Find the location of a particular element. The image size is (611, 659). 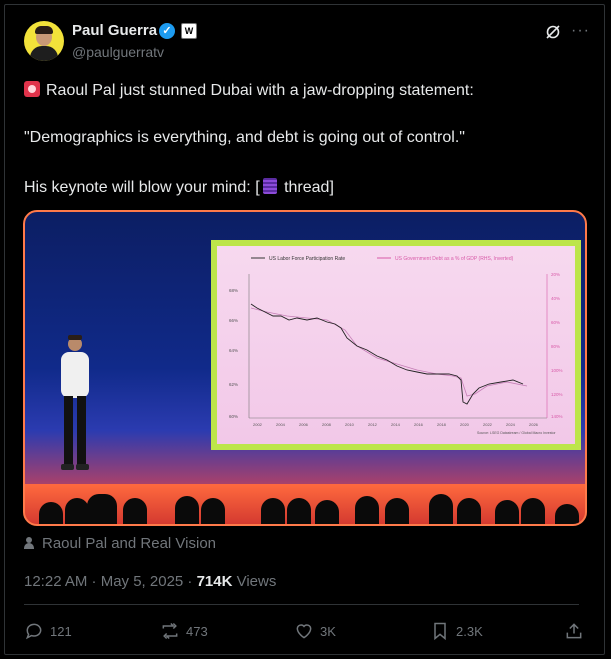

like-button: 3K is located at coordinates (315, 631).